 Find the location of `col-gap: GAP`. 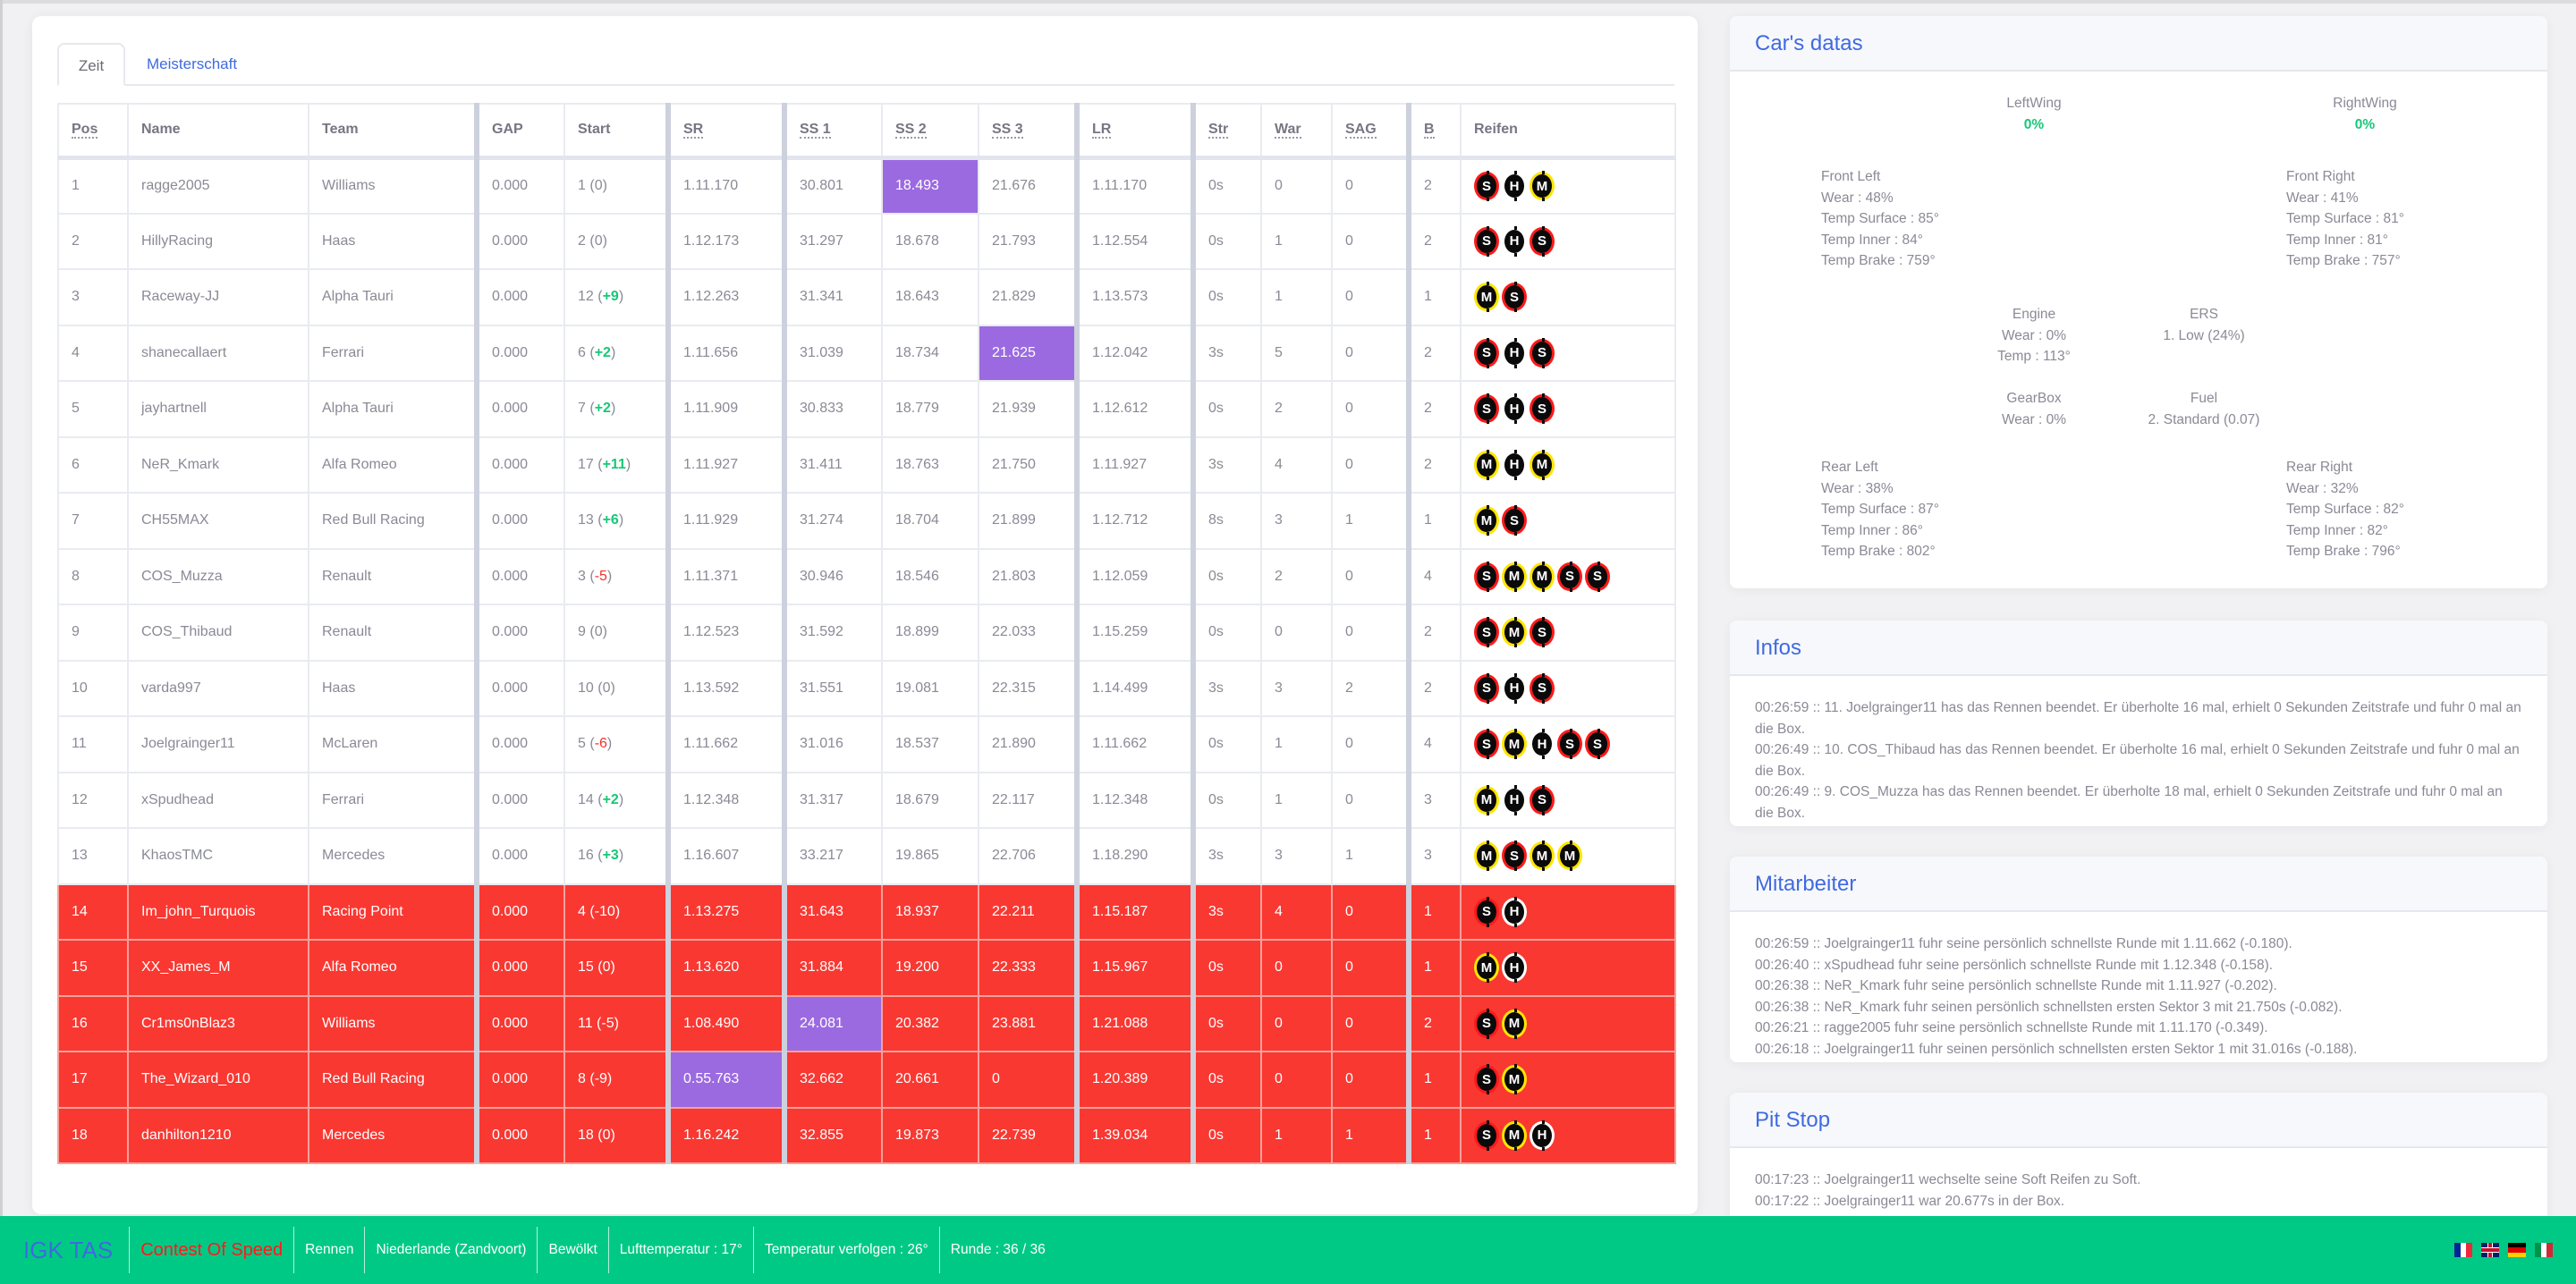

col-gap: GAP is located at coordinates (519, 131).